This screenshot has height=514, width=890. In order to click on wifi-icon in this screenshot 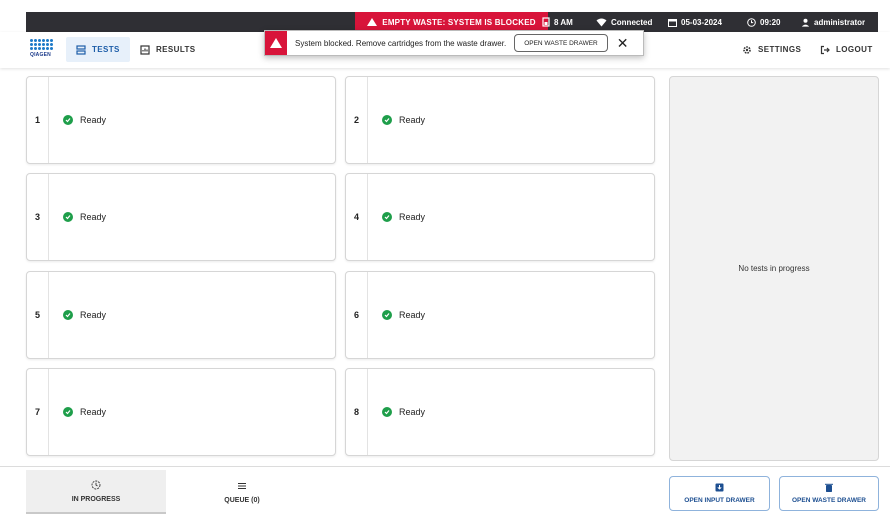, I will do `click(601, 22)`.